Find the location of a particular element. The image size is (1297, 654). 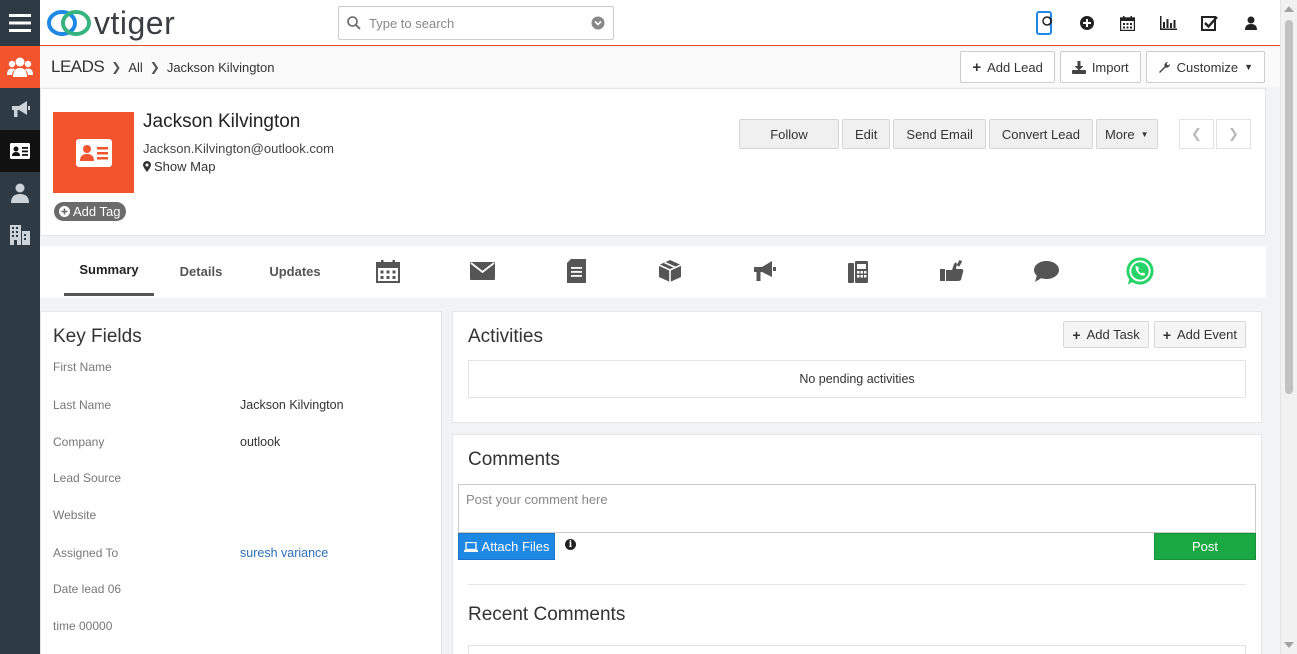

contact-card-icon is located at coordinates (93, 152).